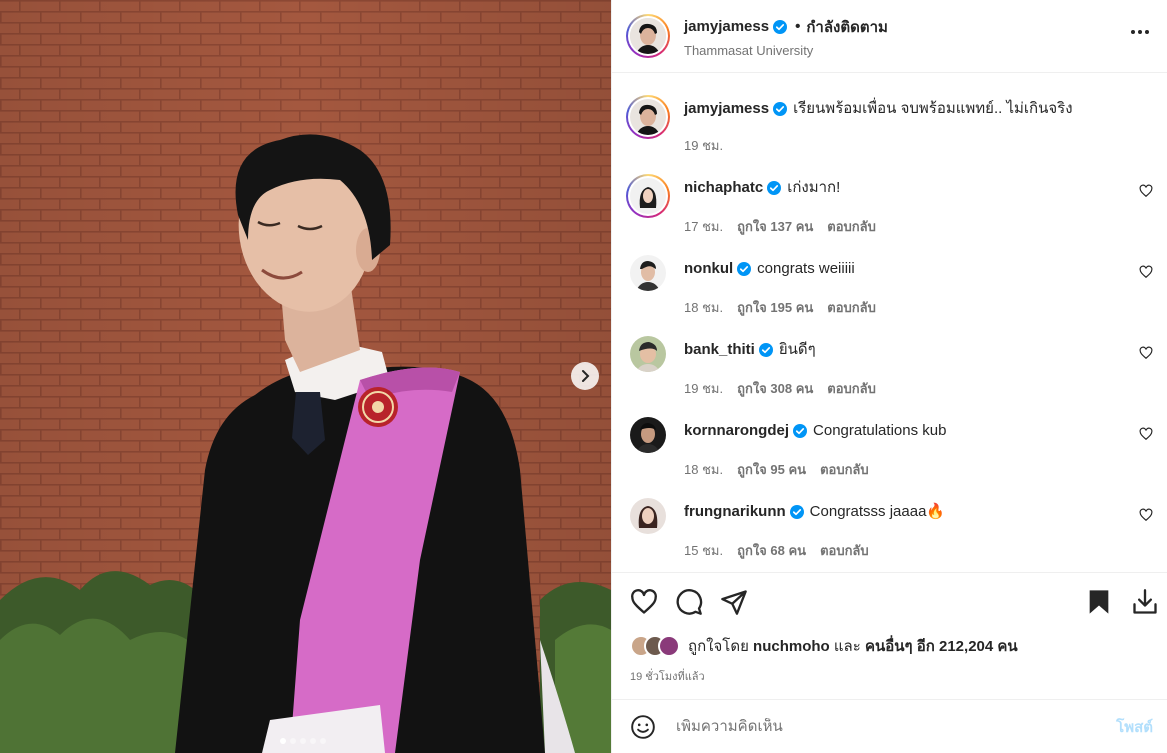  What do you see at coordinates (775, 388) in the screenshot?
I see `comment-likes-count: ถูกใจ 308 คน` at bounding box center [775, 388].